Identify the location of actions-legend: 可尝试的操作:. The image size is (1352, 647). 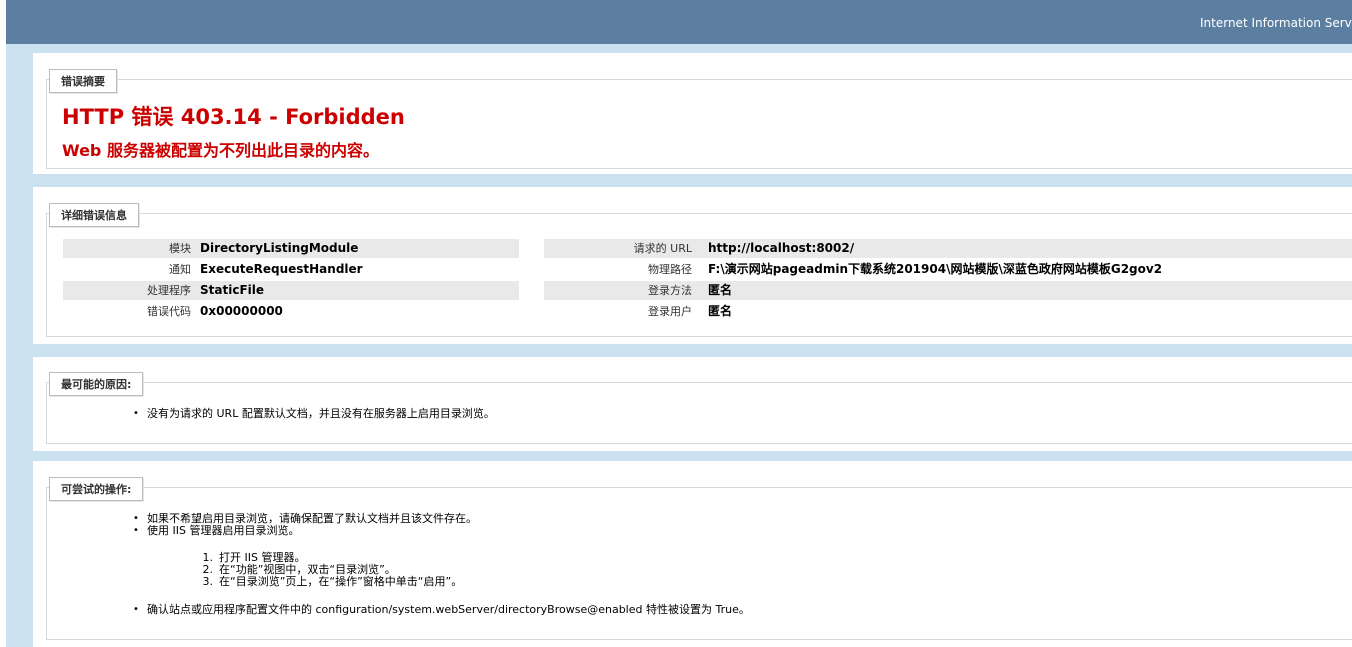
(96, 489).